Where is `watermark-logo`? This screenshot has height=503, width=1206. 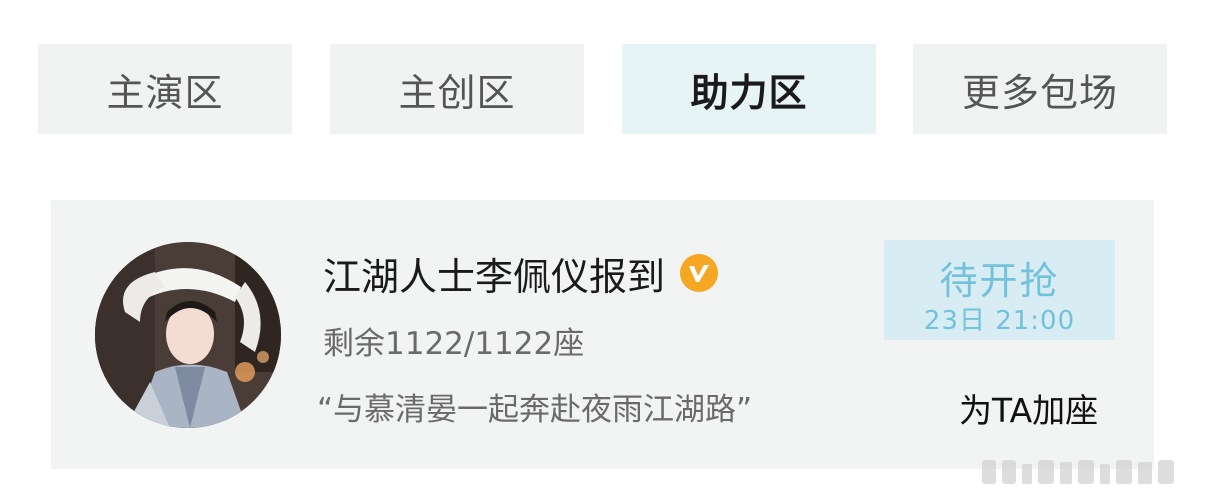
watermark-logo is located at coordinates (1088, 472).